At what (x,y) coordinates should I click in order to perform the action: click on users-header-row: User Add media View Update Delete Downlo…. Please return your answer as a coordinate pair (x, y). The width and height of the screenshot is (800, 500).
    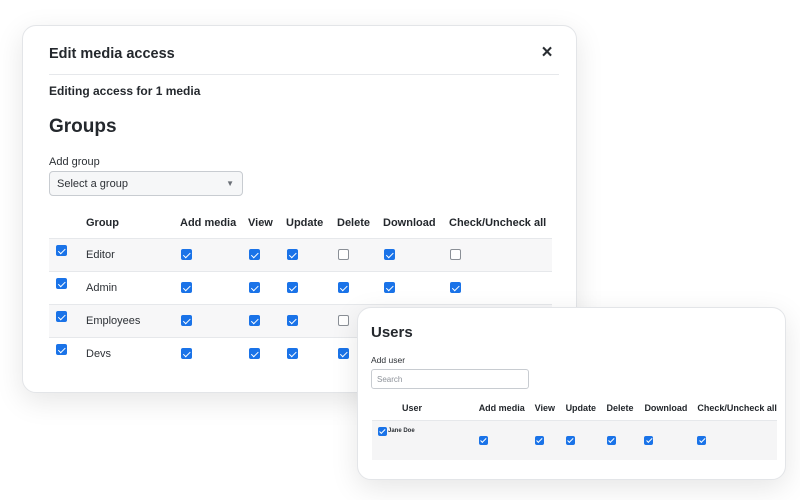
    Looking at the image, I should click on (574, 408).